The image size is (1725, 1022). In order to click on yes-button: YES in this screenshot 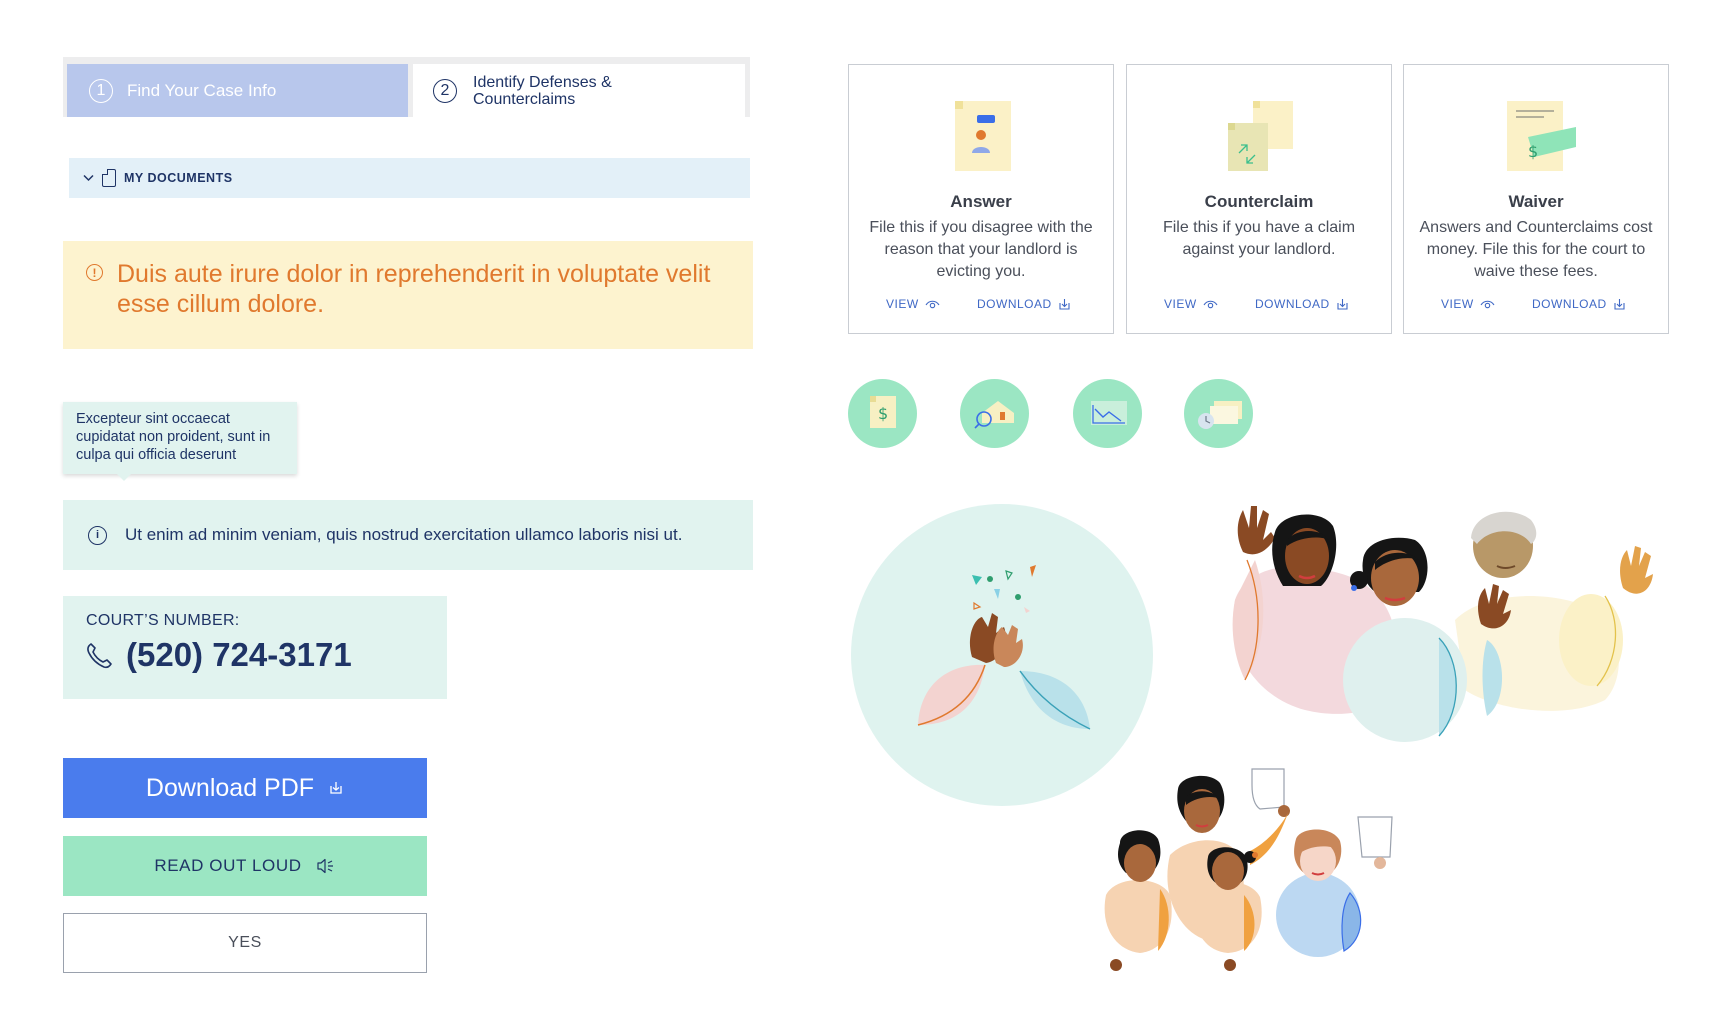, I will do `click(245, 943)`.